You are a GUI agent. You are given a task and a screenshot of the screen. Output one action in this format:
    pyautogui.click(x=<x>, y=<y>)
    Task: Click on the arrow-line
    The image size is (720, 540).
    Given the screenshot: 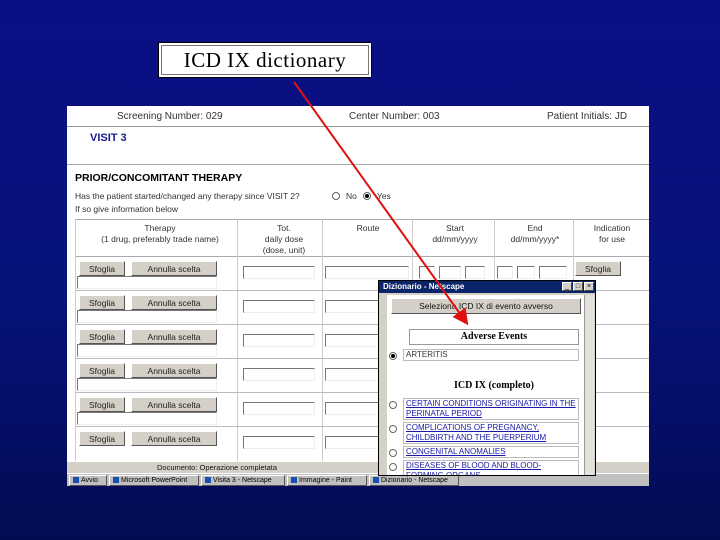 What is the action you would take?
    pyautogui.click(x=381, y=203)
    